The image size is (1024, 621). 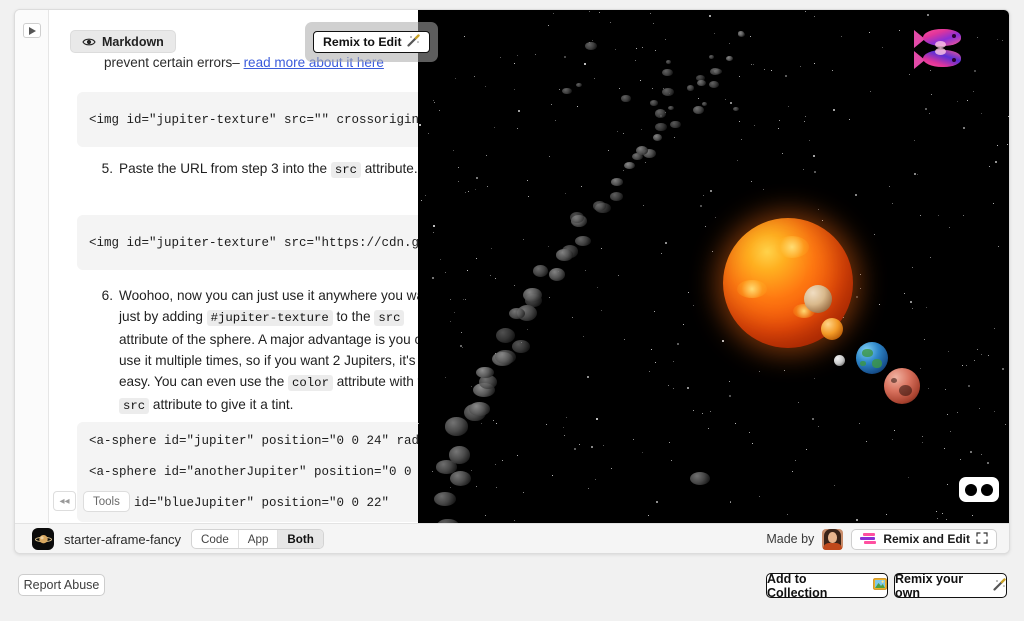 I want to click on collapse-sidebar-button: ◂◂, so click(x=64, y=501).